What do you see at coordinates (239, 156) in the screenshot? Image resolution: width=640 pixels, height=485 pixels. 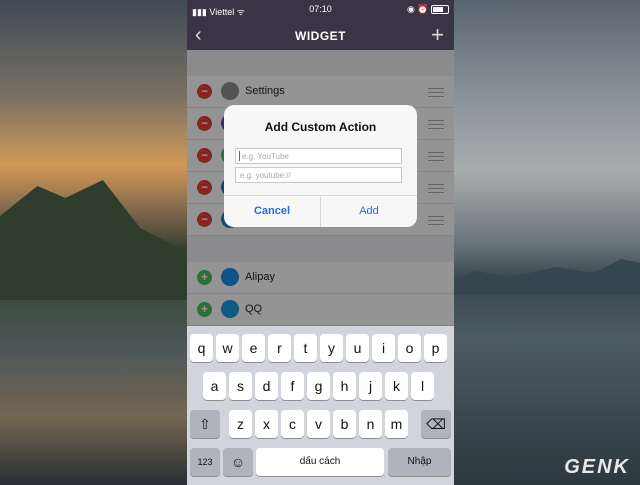 I see `text-cursor` at bounding box center [239, 156].